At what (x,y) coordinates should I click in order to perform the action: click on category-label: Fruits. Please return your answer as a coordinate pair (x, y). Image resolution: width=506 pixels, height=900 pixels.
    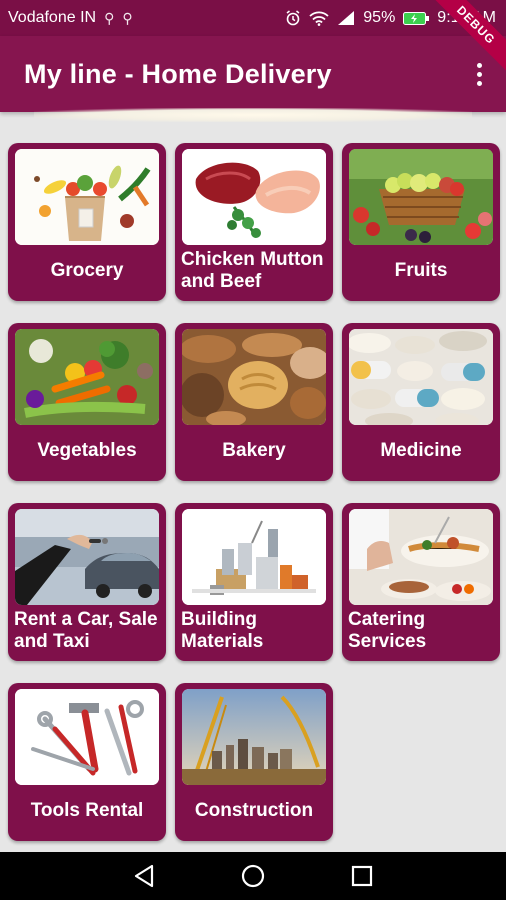
    Looking at the image, I should click on (421, 270).